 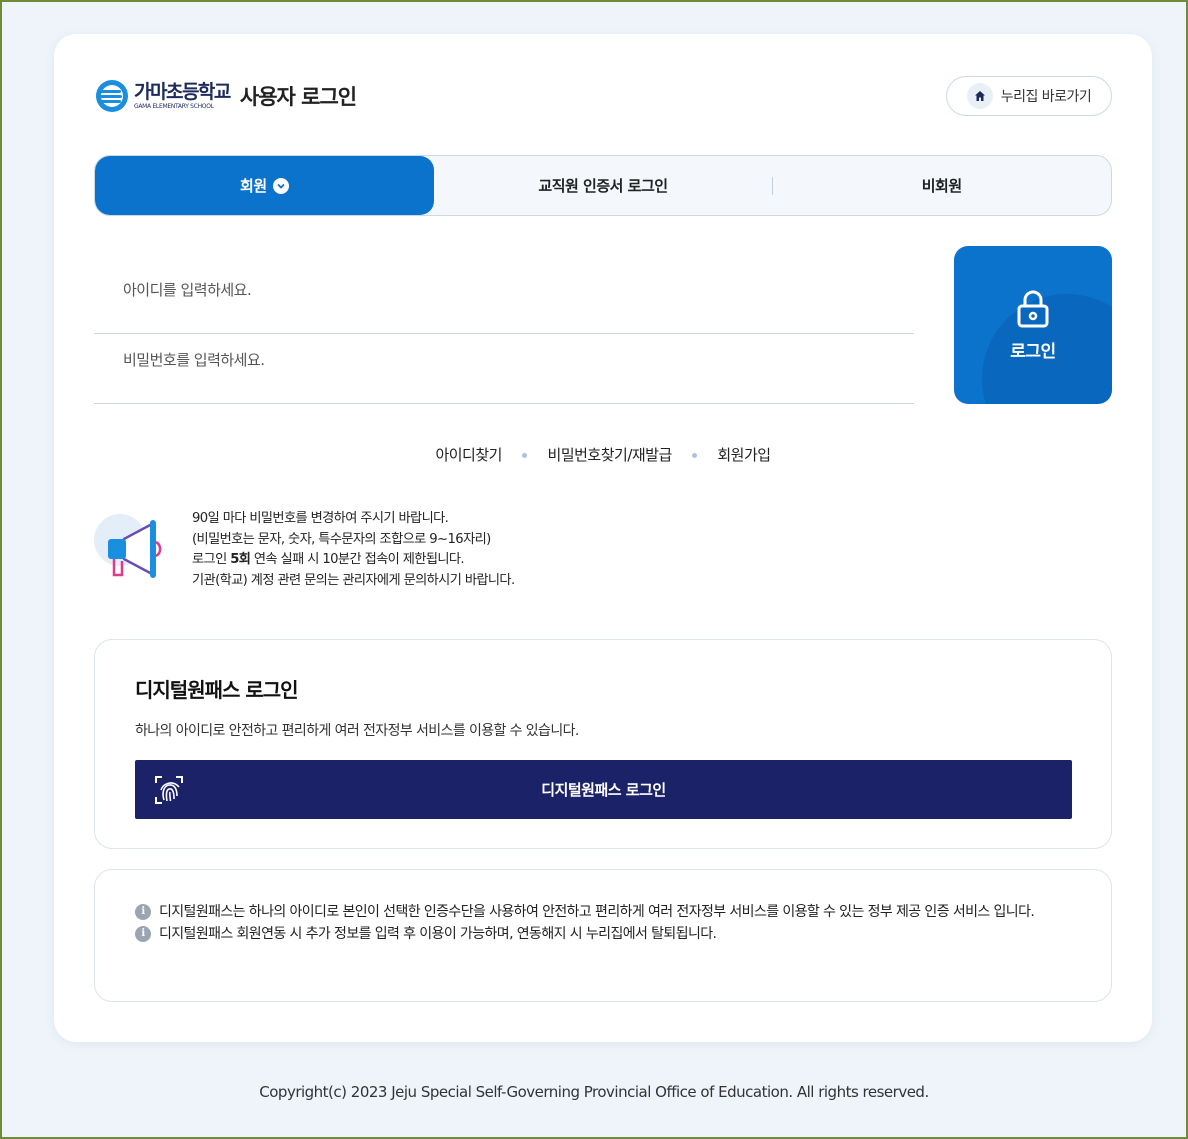 I want to click on notice-emphasis: 5회, so click(x=240, y=559).